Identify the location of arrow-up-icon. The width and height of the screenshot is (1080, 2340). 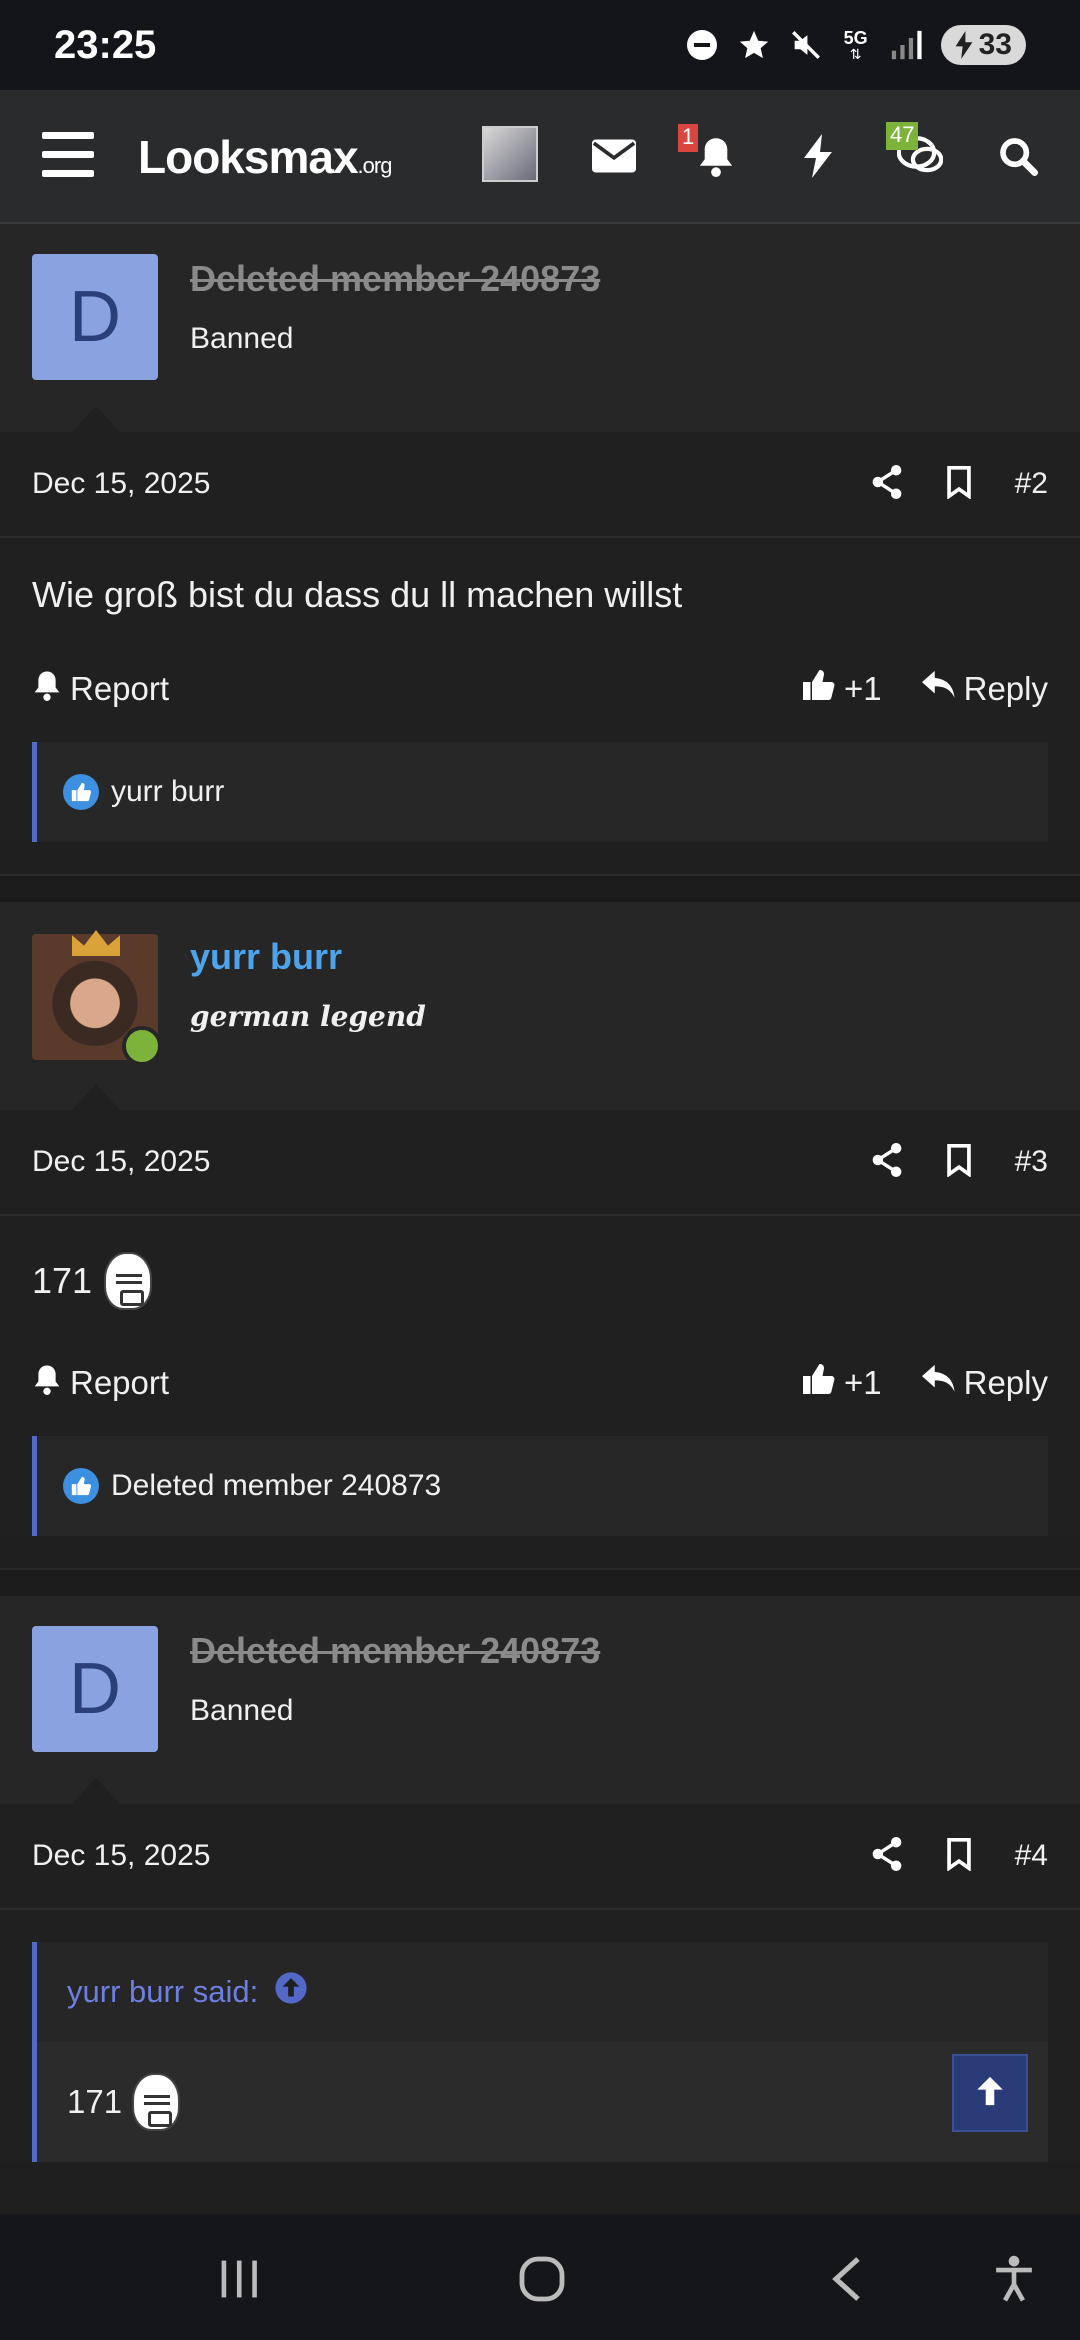
(990, 2093).